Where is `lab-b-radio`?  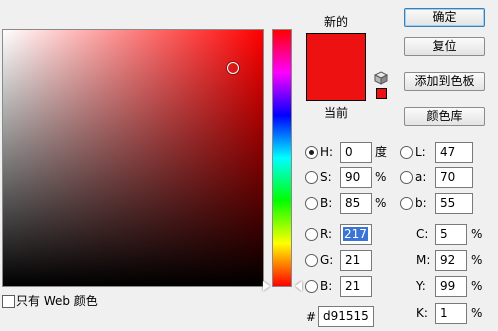
lab-b-radio is located at coordinates (406, 203).